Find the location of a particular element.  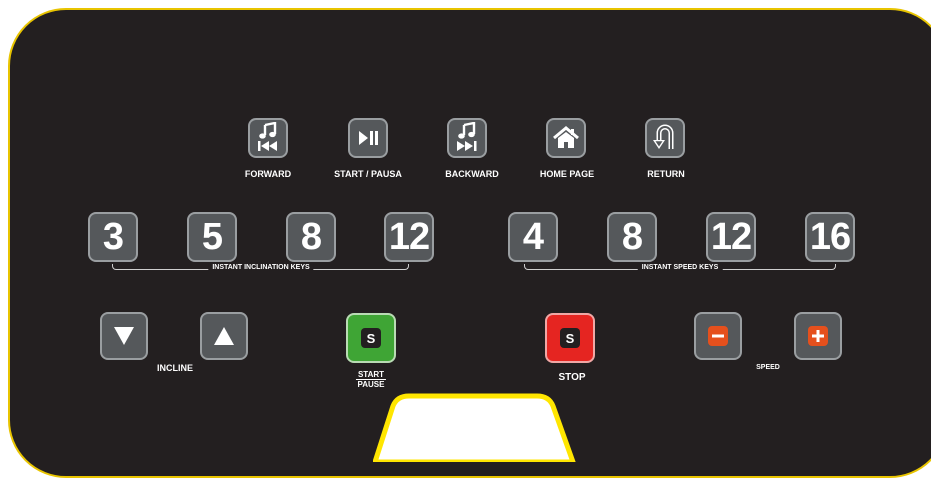

incline-up-button is located at coordinates (224, 336).